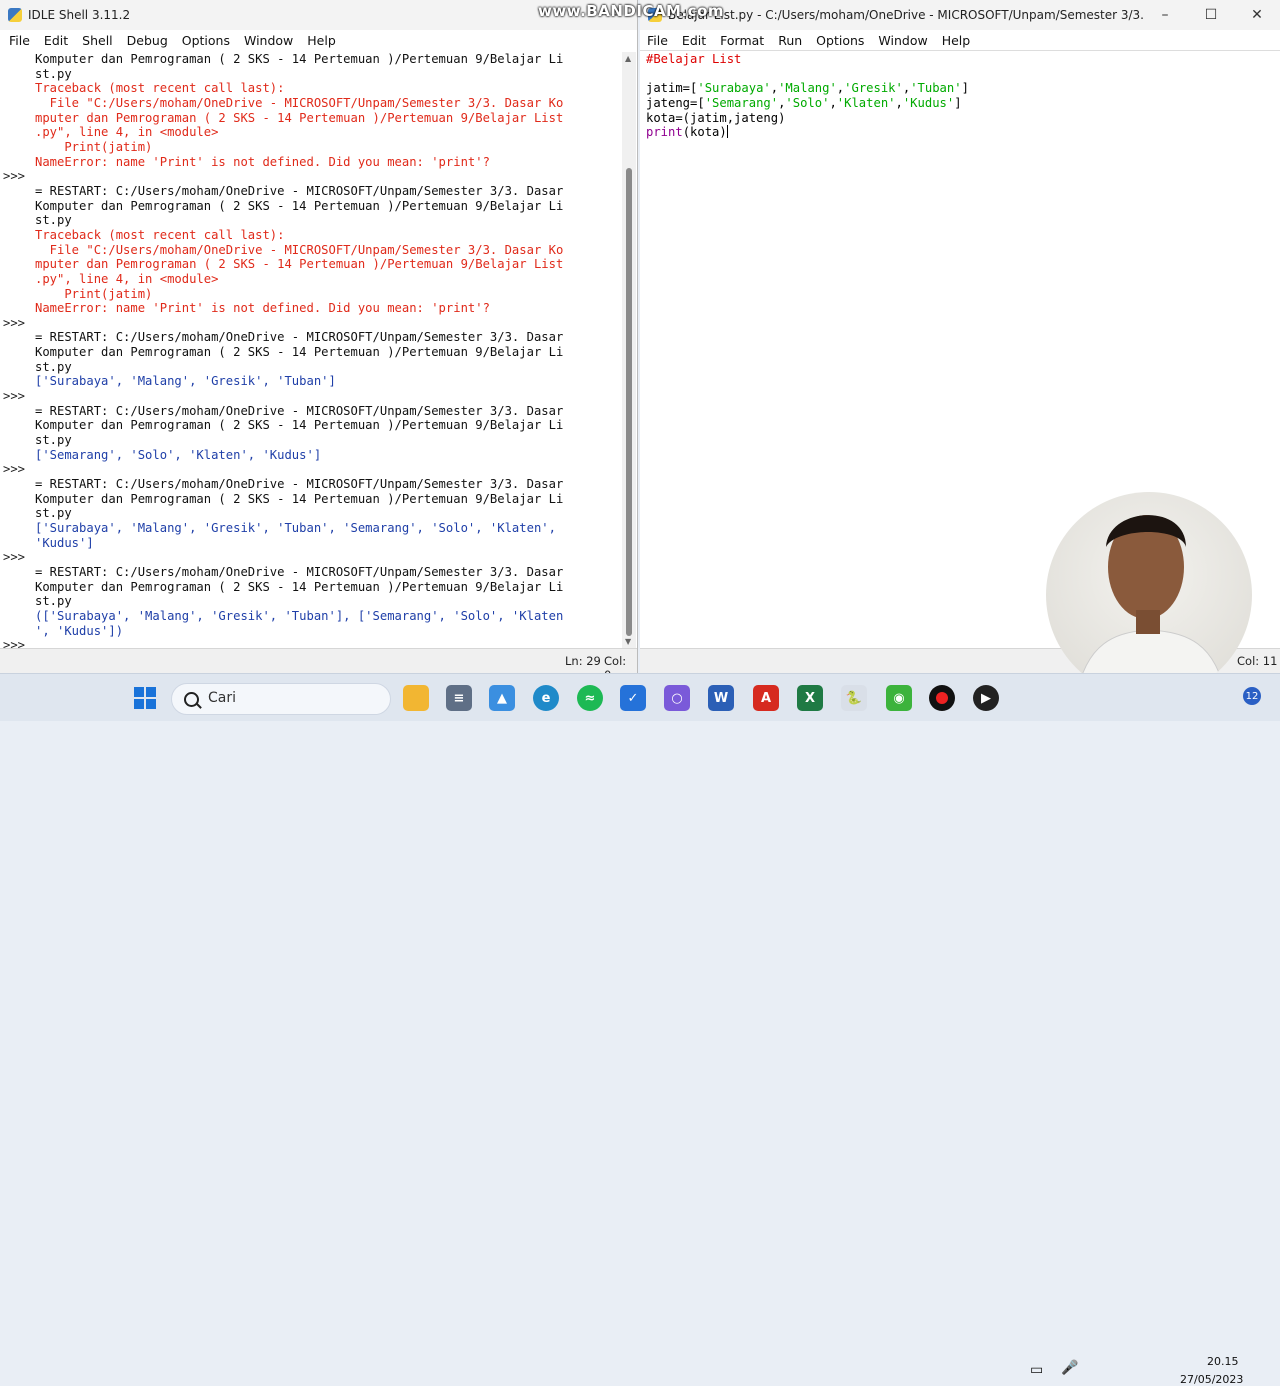 This screenshot has width=1280, height=1386. I want to click on edge-icon: e, so click(546, 698).